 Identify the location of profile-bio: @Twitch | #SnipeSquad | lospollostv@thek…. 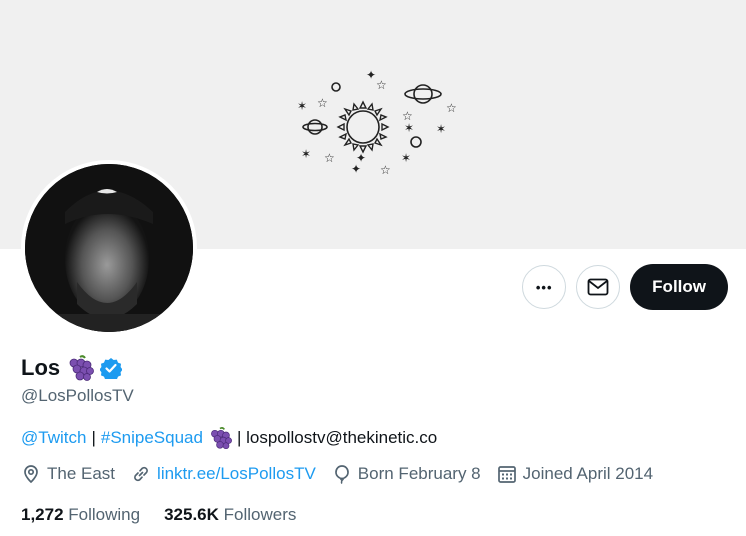
(229, 438).